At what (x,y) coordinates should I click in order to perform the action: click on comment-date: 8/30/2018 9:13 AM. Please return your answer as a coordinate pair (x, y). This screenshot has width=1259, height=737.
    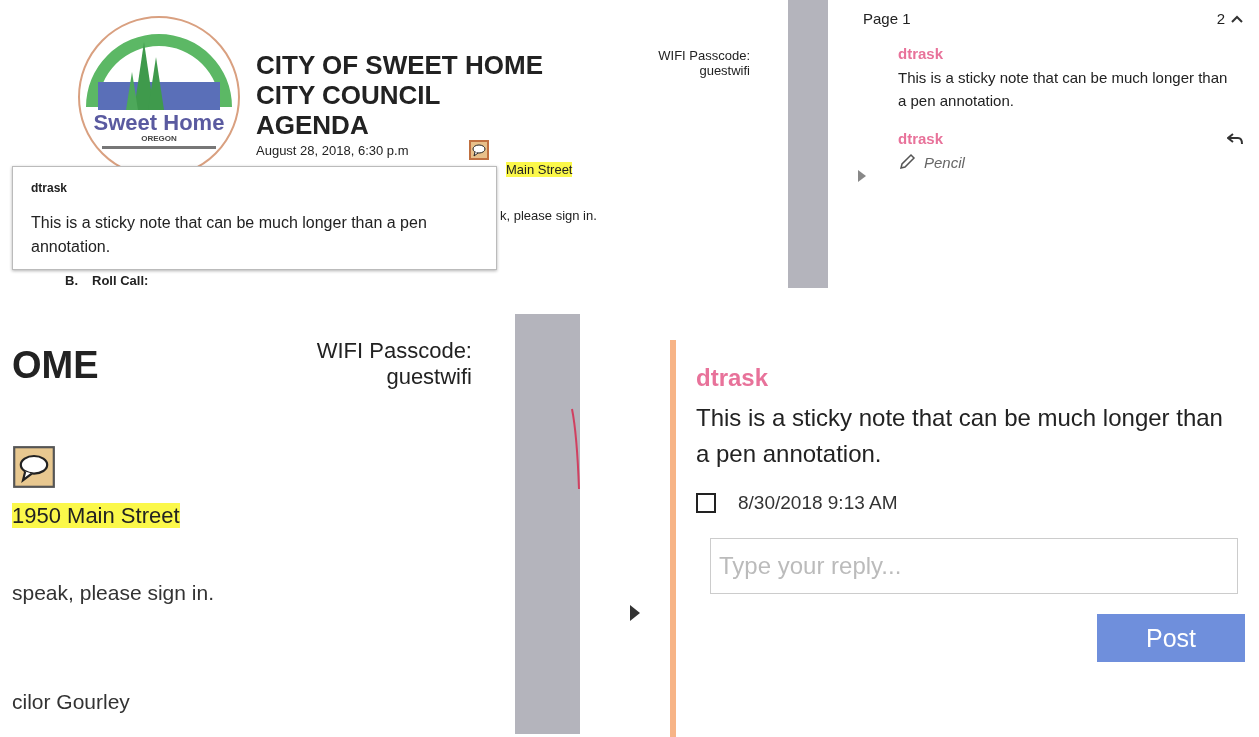
    Looking at the image, I should click on (818, 503).